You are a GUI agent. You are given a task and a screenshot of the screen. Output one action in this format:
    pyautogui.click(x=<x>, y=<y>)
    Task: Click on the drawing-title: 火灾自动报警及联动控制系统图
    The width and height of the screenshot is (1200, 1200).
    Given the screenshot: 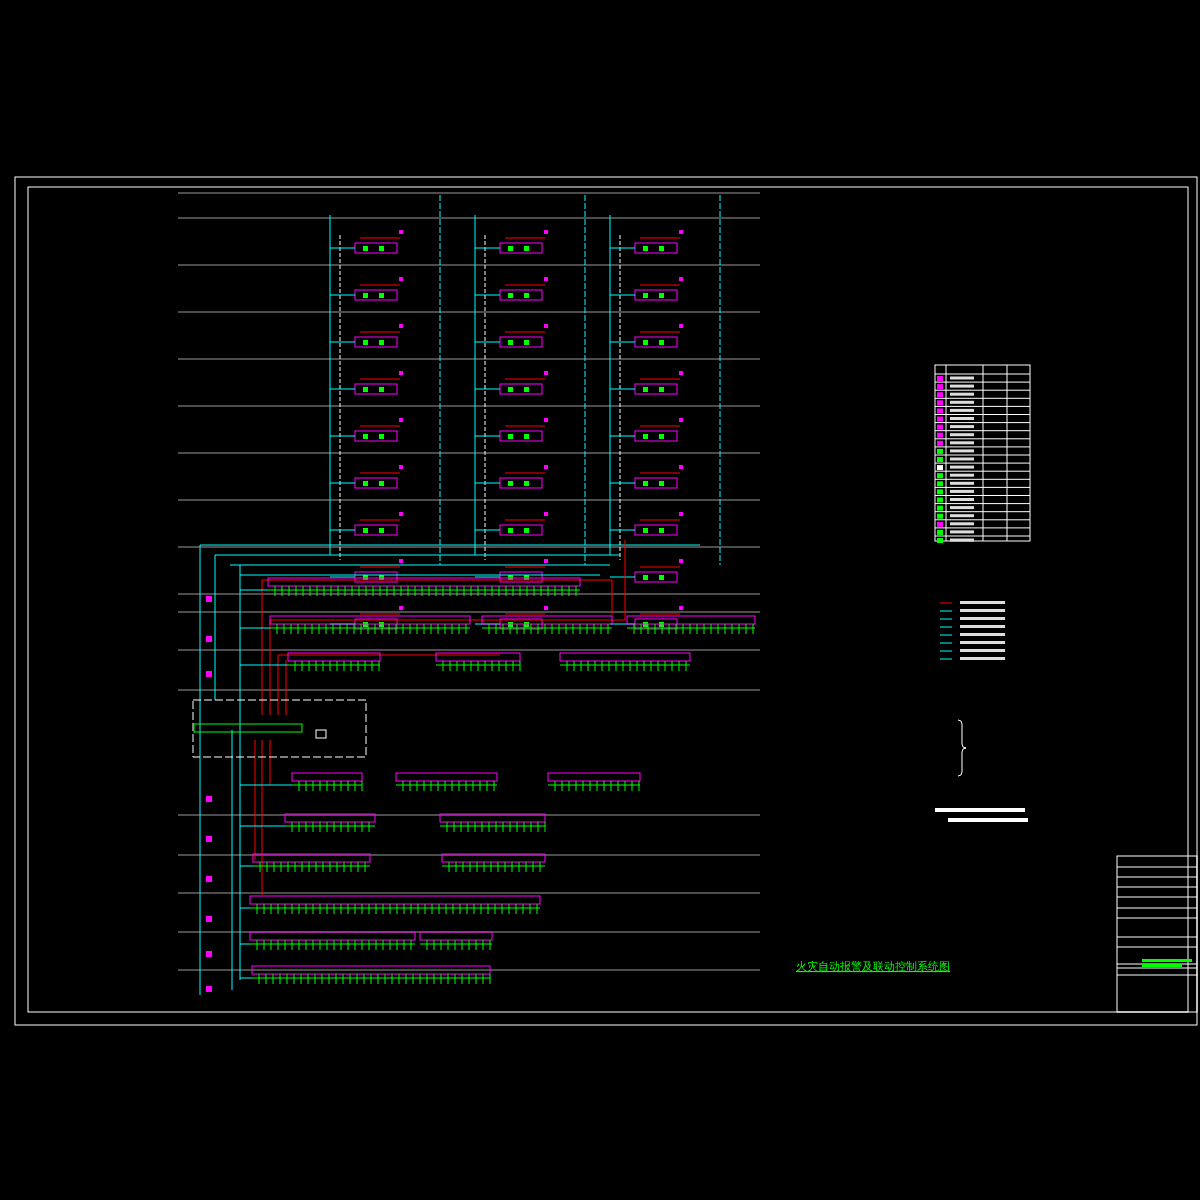 What is the action you would take?
    pyautogui.click(x=873, y=966)
    